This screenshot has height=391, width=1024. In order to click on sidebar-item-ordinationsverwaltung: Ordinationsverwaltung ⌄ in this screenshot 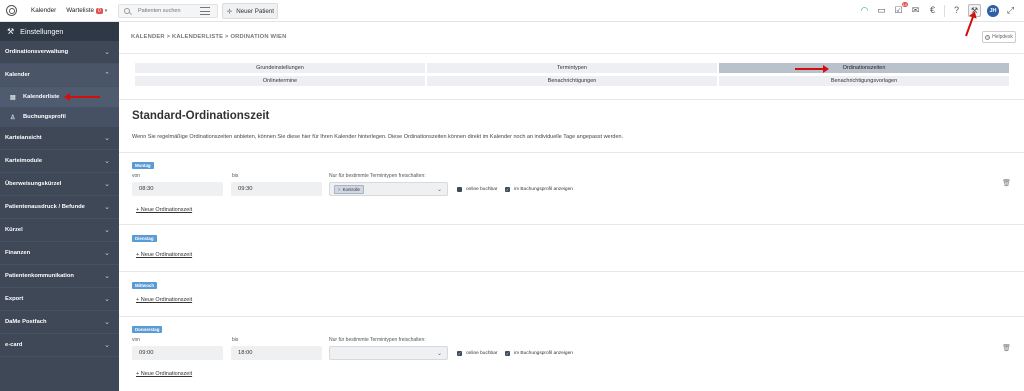, I will do `click(59, 52)`.